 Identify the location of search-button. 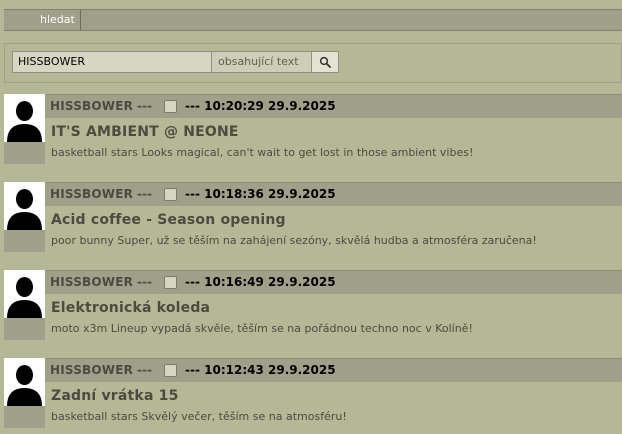
(325, 62).